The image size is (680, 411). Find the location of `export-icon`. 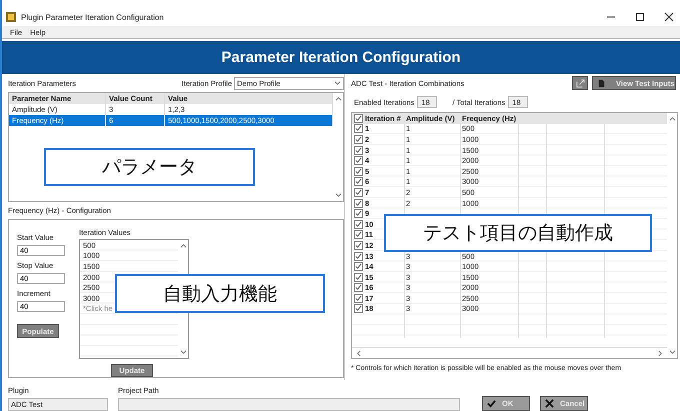

export-icon is located at coordinates (580, 83).